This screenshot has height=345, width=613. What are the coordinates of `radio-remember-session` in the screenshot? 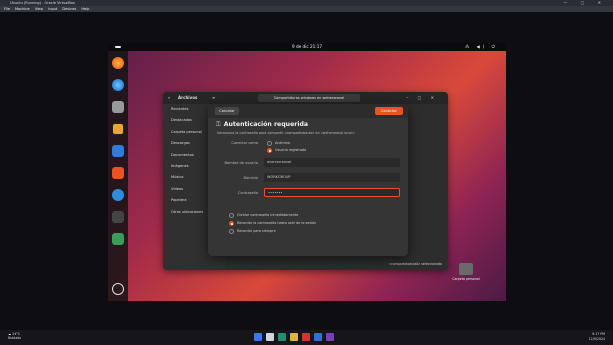 It's located at (231, 223).